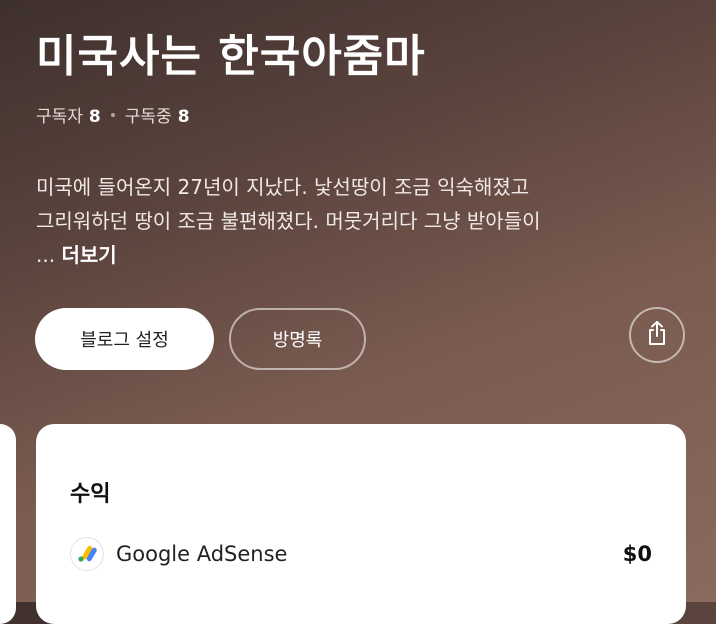  Describe the element at coordinates (124, 339) in the screenshot. I see `blog-settings-button: 블로그 설정` at that location.